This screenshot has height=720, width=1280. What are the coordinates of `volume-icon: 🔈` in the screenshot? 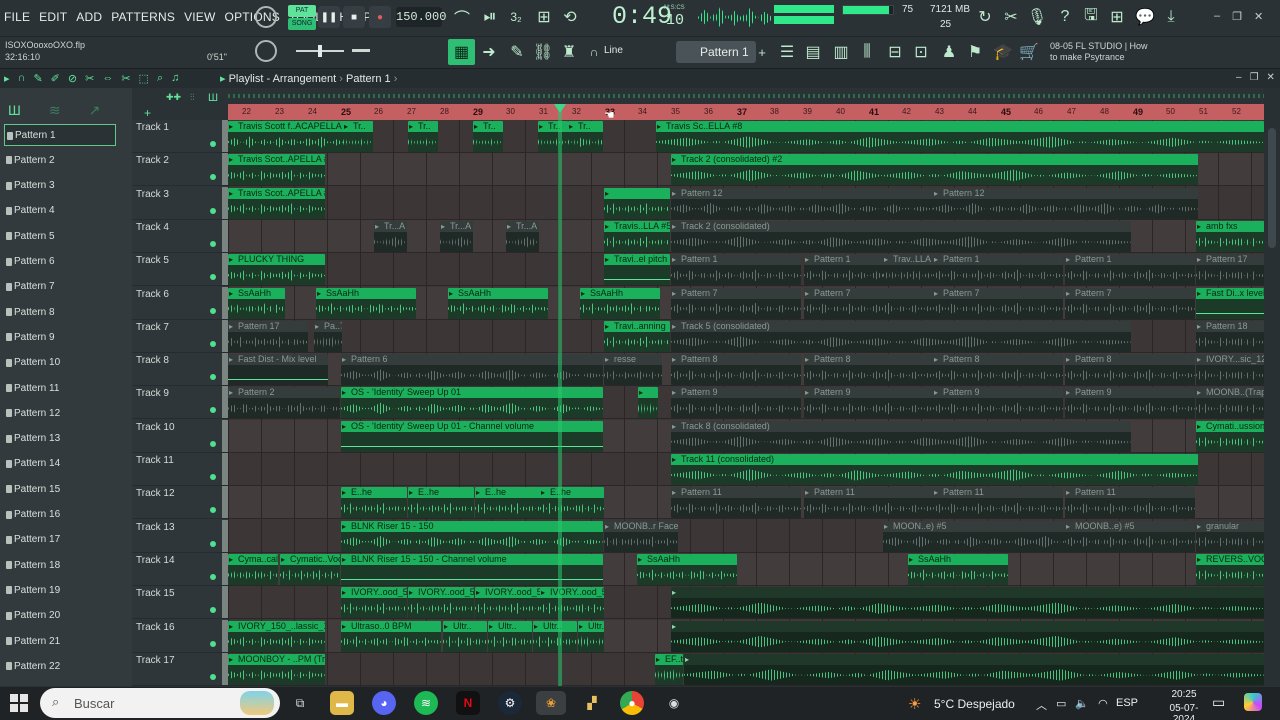 It's located at (1082, 705).